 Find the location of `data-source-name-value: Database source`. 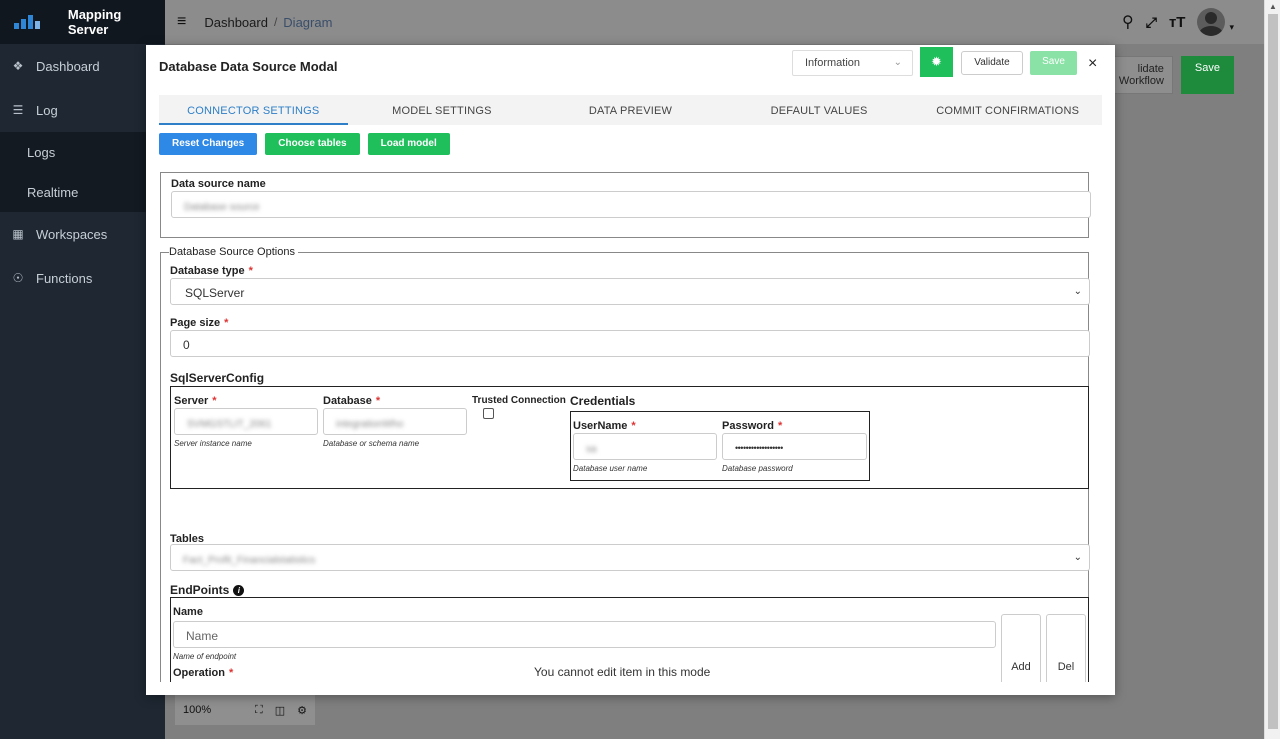

data-source-name-value: Database source is located at coordinates (222, 207).